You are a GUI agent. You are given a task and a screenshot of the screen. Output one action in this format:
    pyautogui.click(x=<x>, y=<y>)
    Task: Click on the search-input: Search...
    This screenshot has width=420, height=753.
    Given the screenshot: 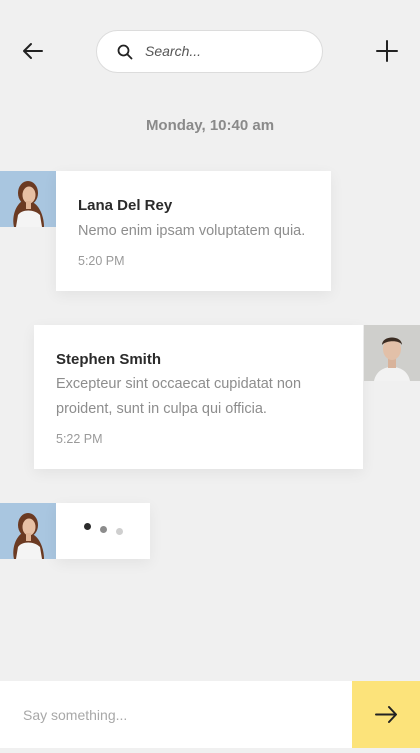 What is the action you would take?
    pyautogui.click(x=173, y=51)
    